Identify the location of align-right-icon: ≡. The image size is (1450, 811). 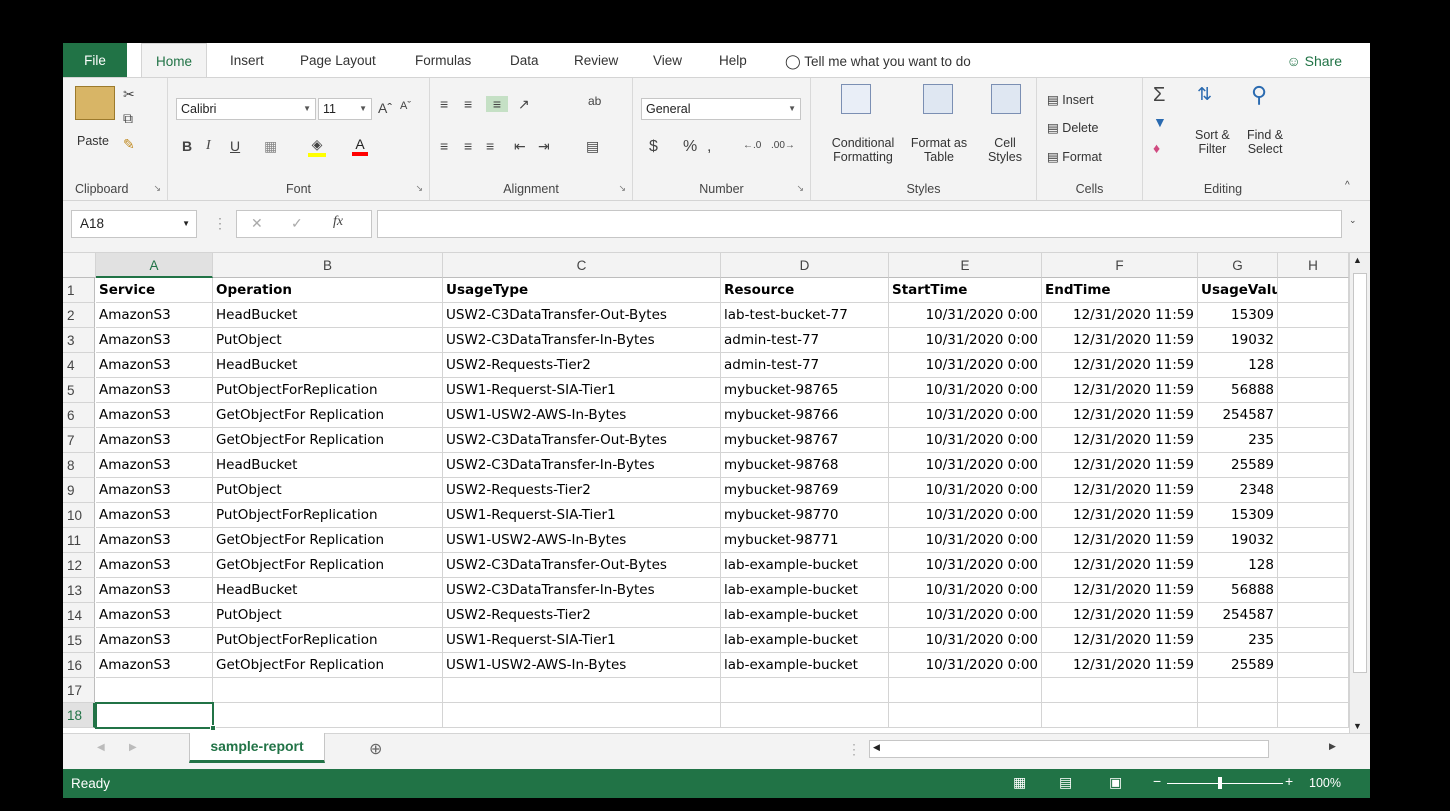
(490, 146).